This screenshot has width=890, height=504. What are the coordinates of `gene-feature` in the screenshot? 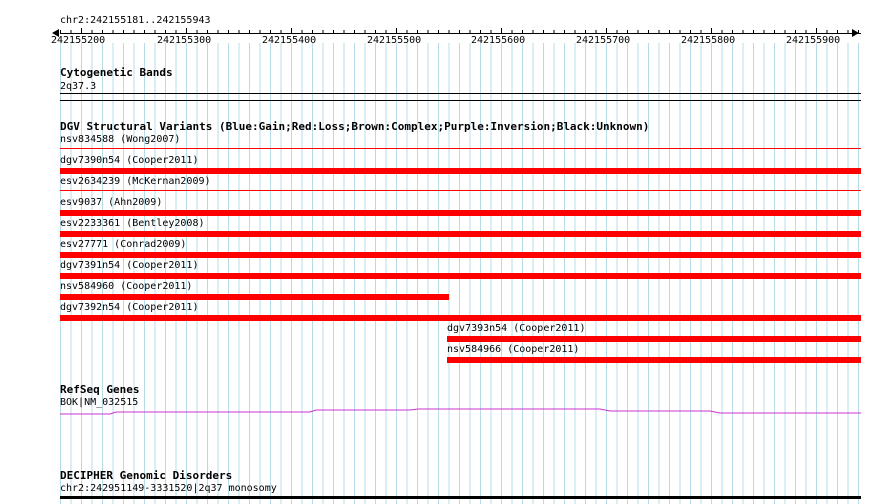 It's located at (460, 411).